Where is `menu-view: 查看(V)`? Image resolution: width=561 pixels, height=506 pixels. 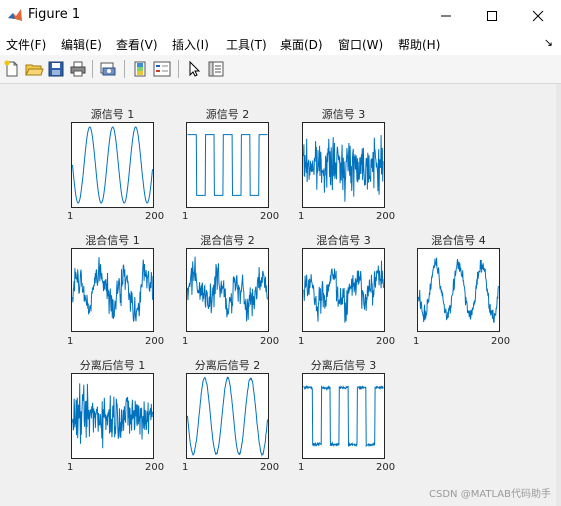
menu-view: 查看(V) is located at coordinates (137, 44).